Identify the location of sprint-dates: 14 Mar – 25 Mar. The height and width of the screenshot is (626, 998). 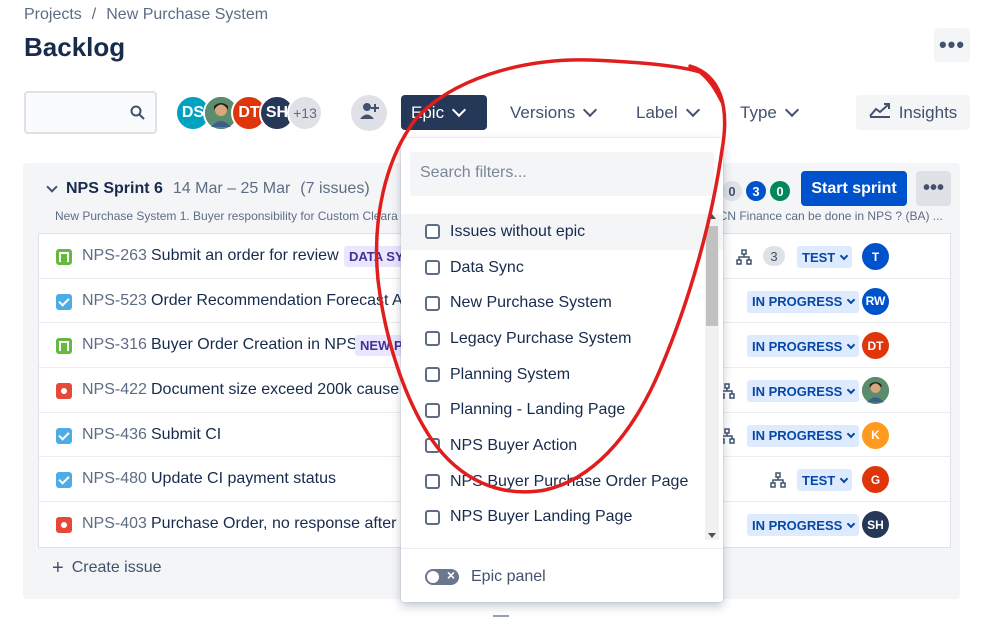
(231, 188).